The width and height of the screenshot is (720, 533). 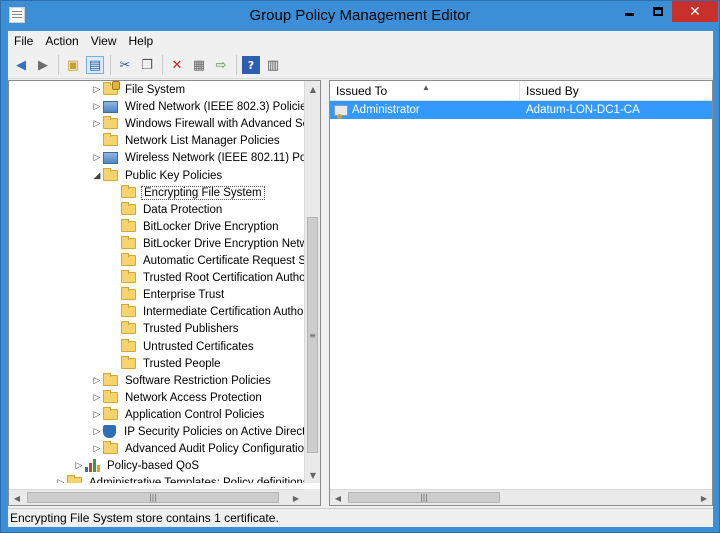 What do you see at coordinates (166, 209) in the screenshot?
I see `tree-item: Data Protection` at bounding box center [166, 209].